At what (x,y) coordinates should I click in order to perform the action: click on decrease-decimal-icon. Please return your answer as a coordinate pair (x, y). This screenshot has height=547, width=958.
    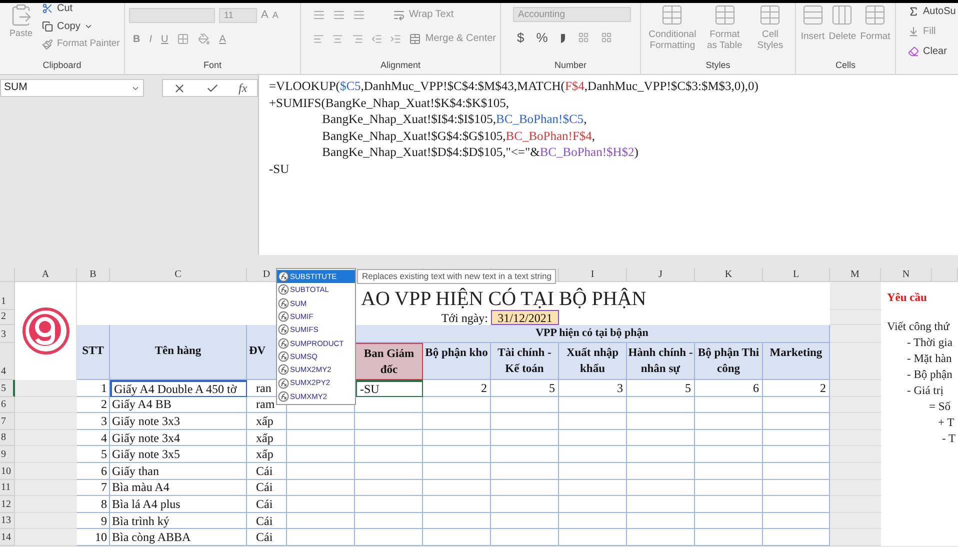
    Looking at the image, I should click on (606, 38).